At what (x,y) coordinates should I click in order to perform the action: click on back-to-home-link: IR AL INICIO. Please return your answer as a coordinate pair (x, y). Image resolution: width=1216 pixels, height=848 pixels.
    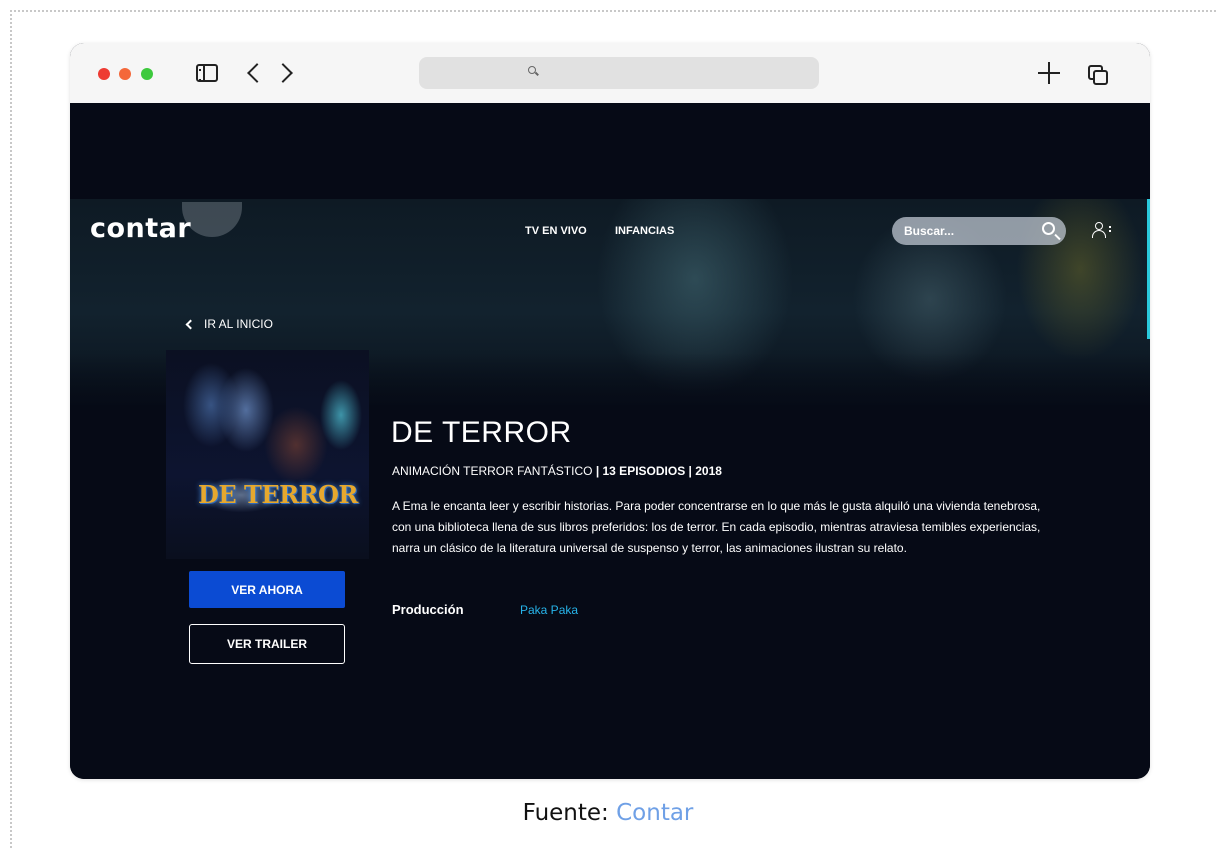
    Looking at the image, I should click on (229, 324).